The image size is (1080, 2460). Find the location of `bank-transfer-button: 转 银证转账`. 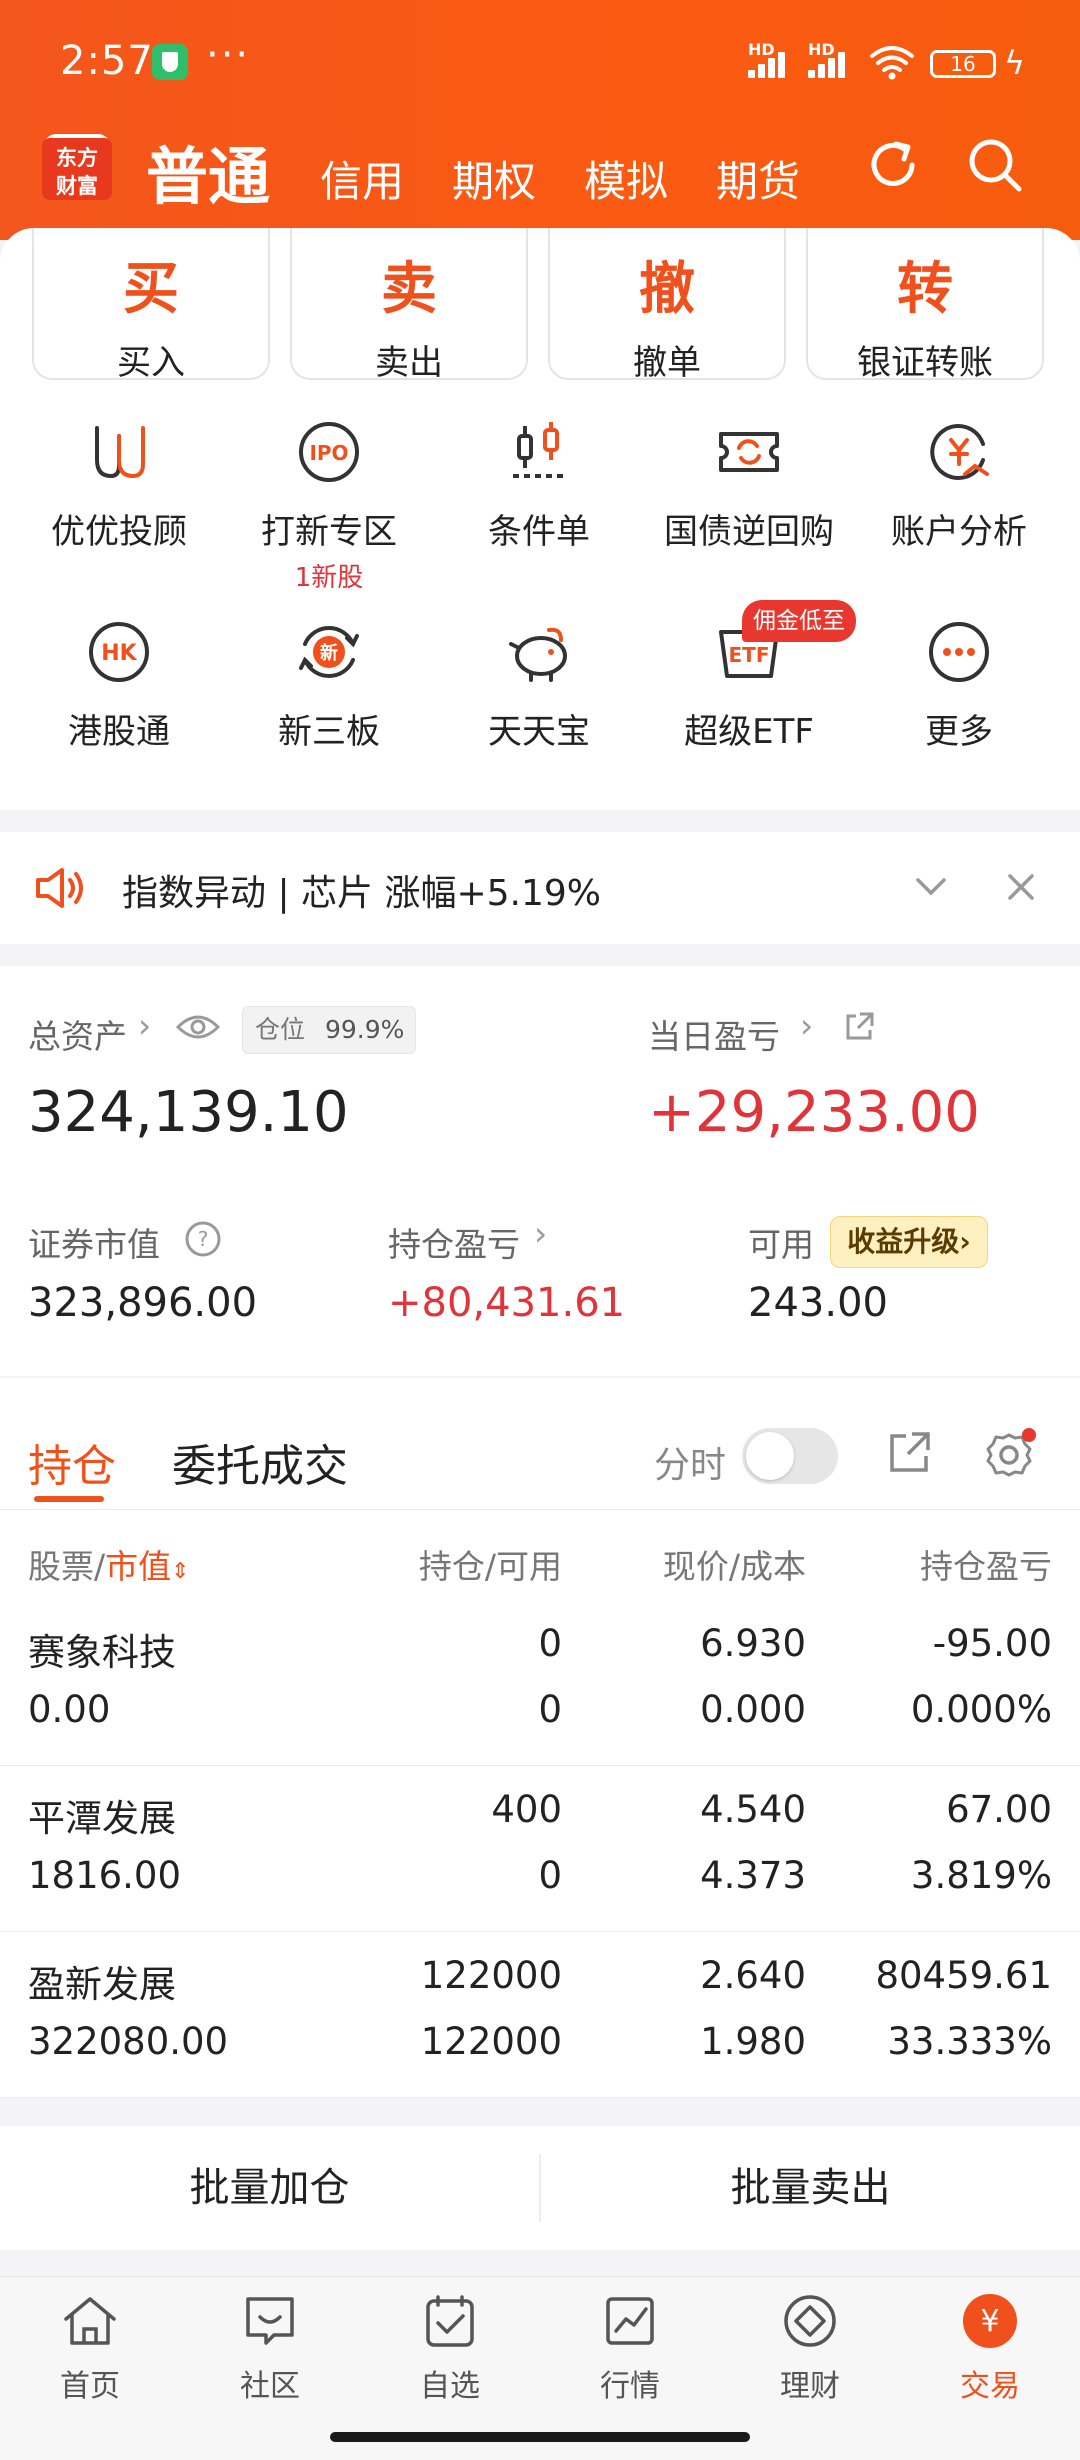

bank-transfer-button: 转 银证转账 is located at coordinates (925, 305).